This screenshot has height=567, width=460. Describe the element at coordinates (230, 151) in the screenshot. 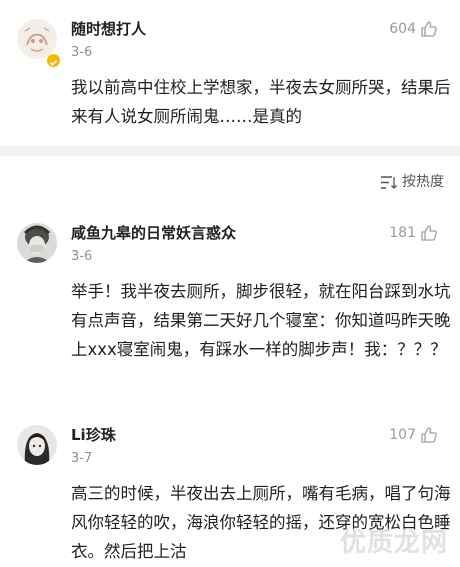

I see `section-divider` at that location.